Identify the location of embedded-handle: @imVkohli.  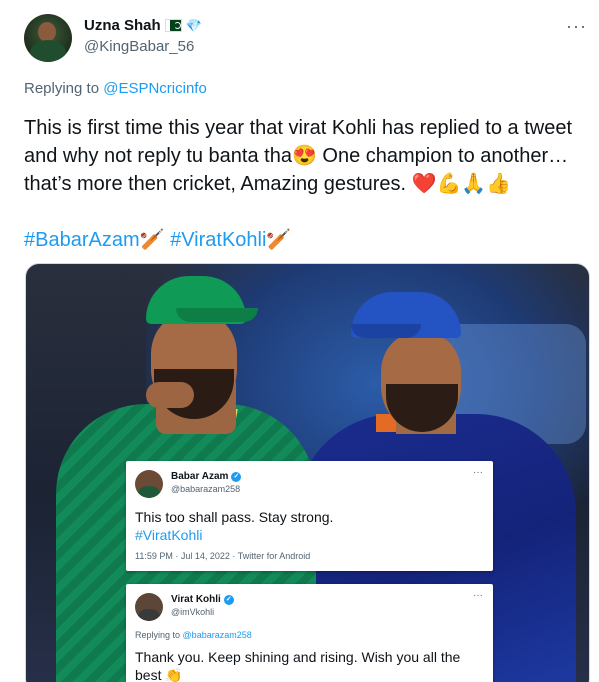
(193, 612).